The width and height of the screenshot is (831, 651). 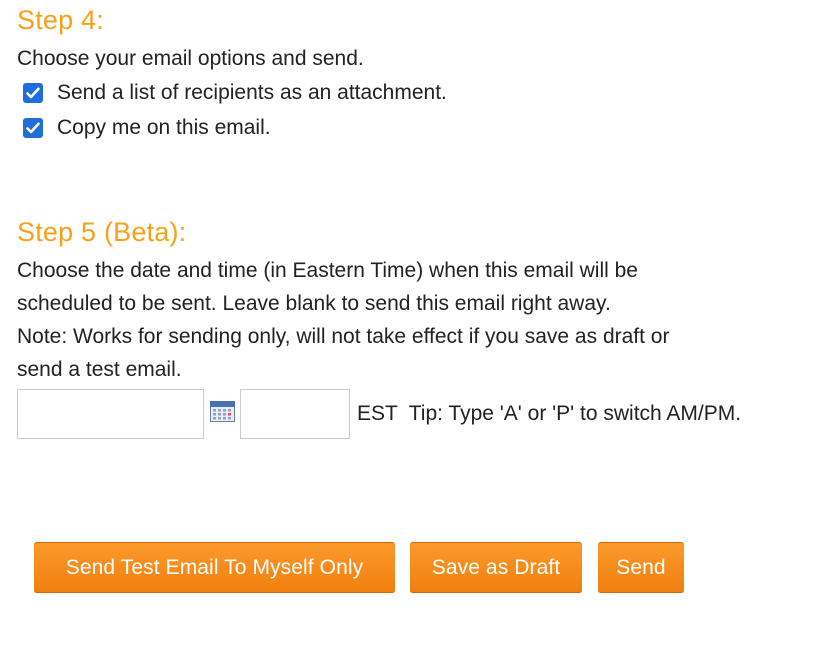 I want to click on copy-me-checkbox, so click(x=33, y=128).